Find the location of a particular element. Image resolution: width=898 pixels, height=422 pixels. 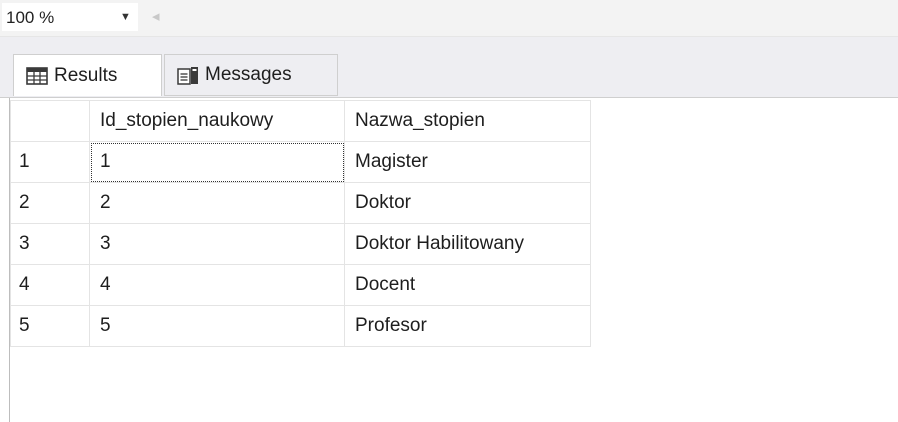

table-row: 4 4 Docent is located at coordinates (300, 285).